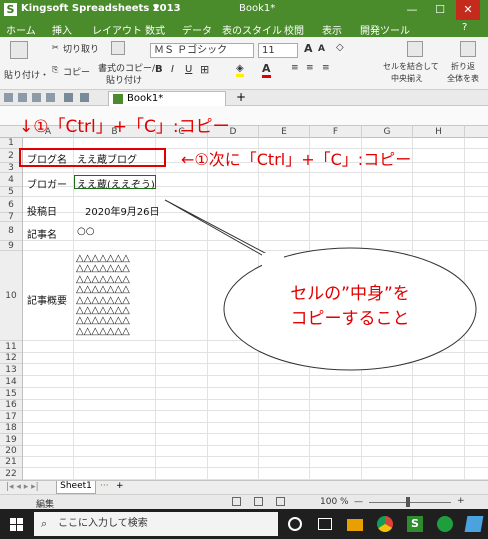  I want to click on evernote-icon, so click(445, 524).